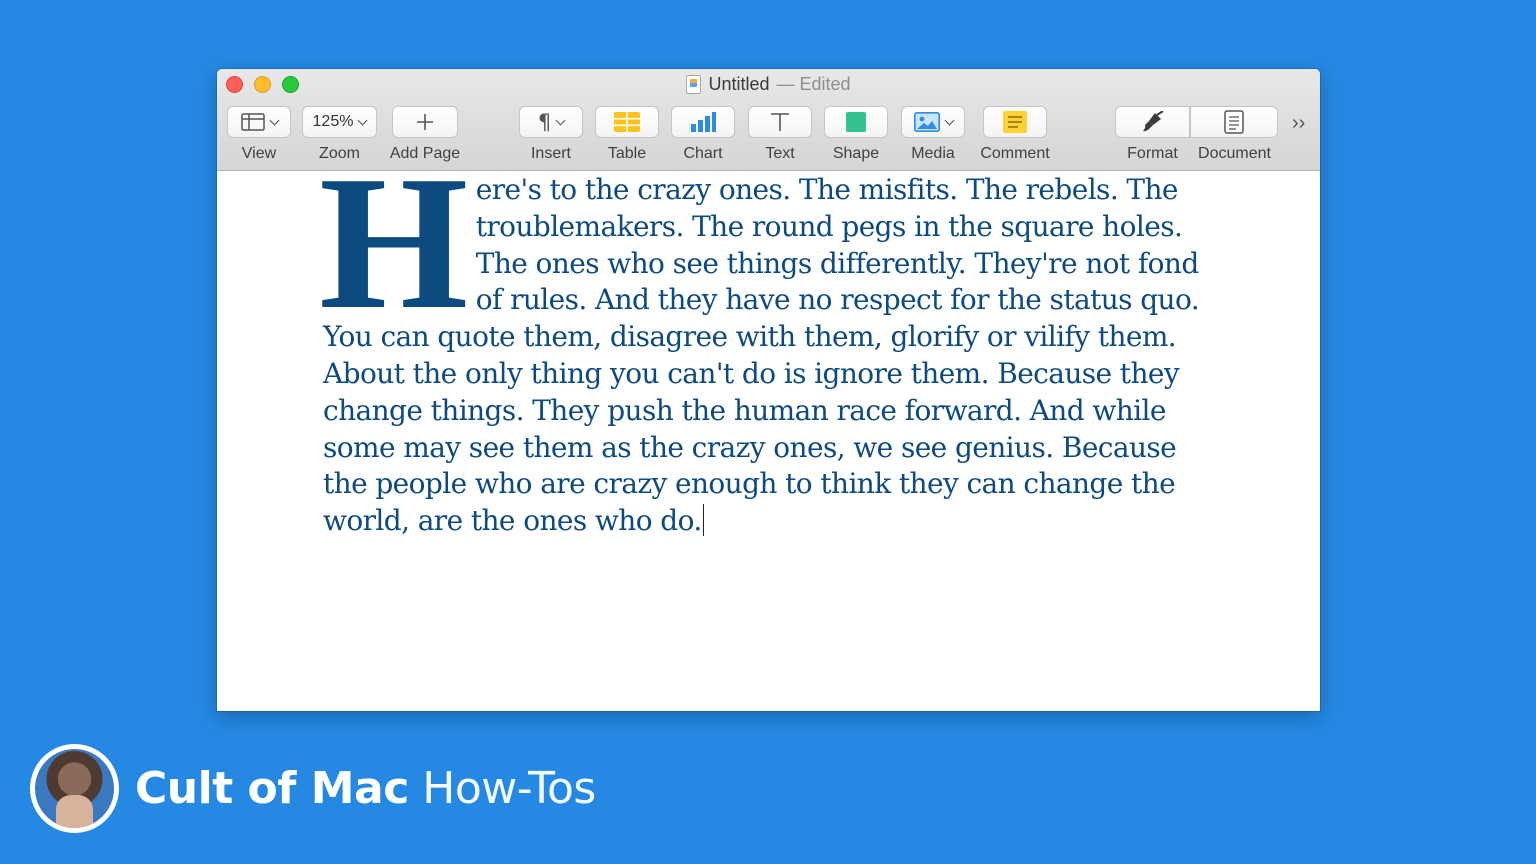  Describe the element at coordinates (703, 520) in the screenshot. I see `text-cursor` at that location.